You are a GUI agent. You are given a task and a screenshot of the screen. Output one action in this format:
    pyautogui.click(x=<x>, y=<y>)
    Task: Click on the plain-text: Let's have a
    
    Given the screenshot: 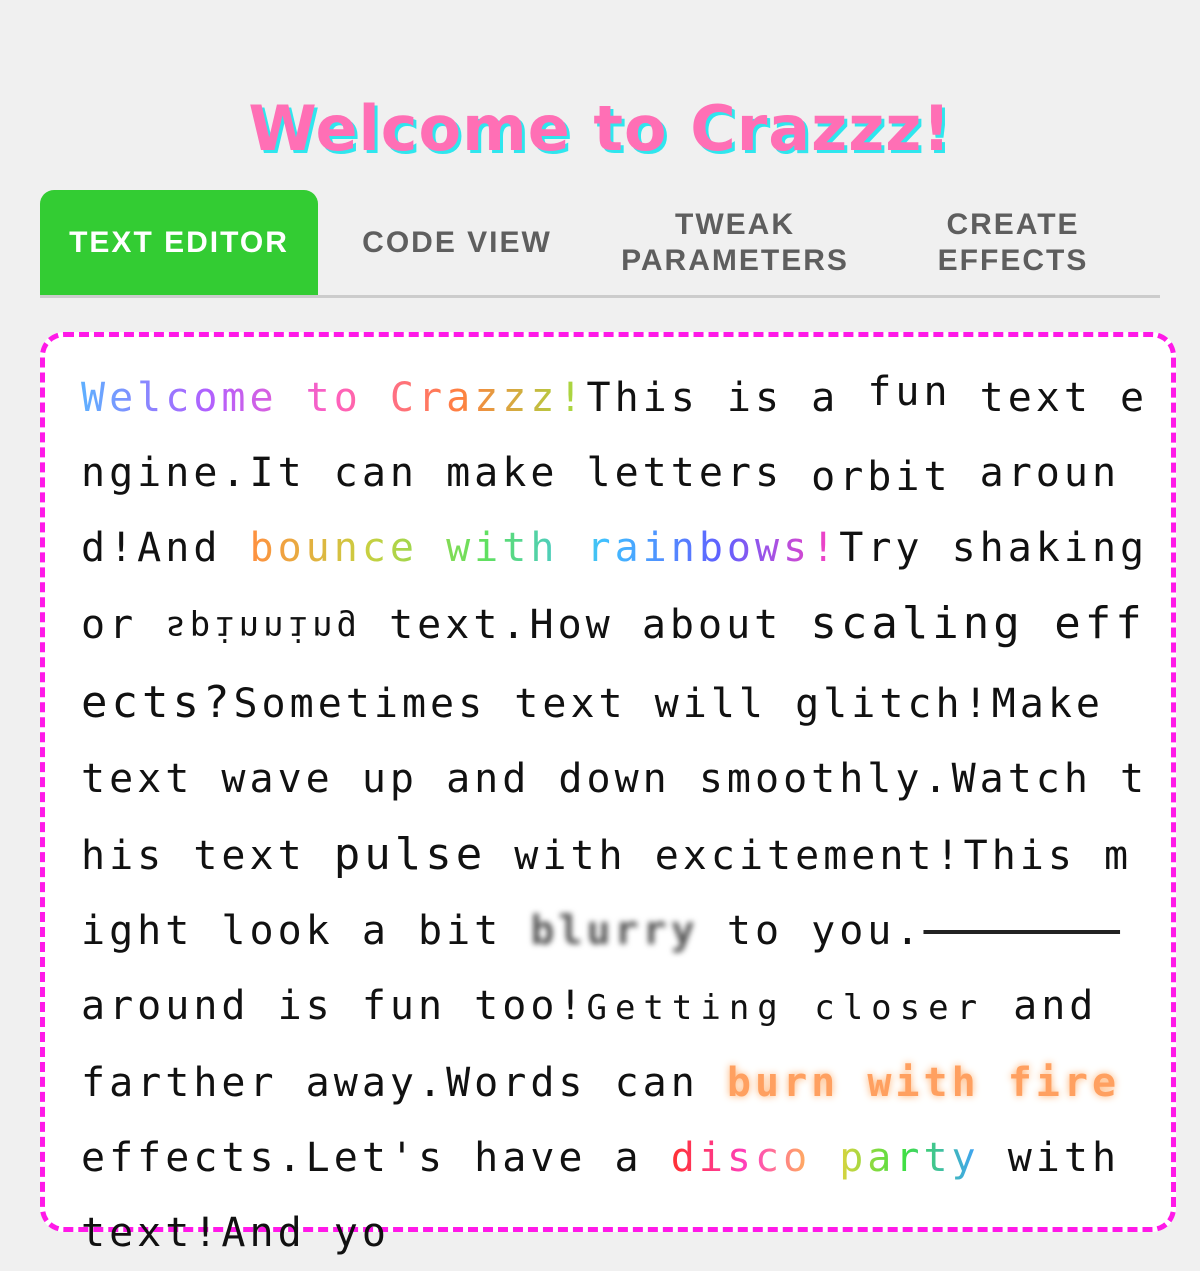 What is the action you would take?
    pyautogui.click(x=488, y=1158)
    